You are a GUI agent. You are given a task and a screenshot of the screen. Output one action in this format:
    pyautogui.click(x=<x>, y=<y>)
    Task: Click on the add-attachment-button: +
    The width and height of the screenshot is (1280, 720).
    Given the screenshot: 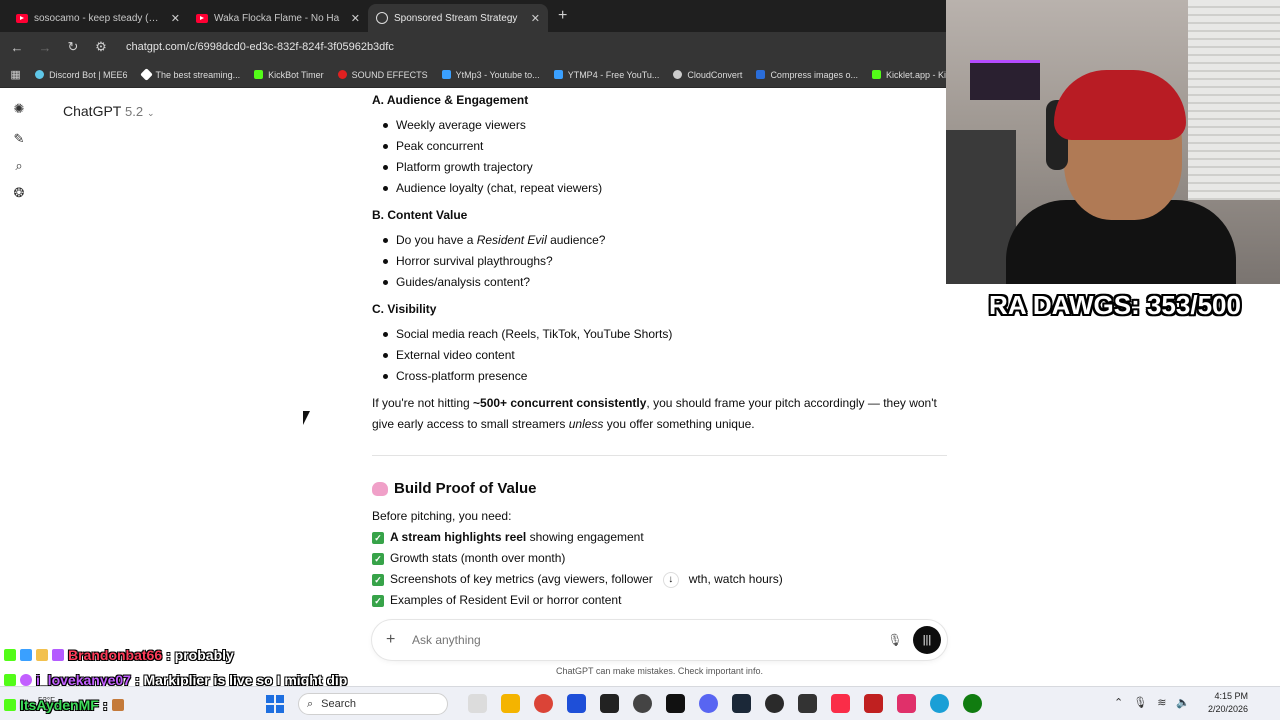 What is the action you would take?
    pyautogui.click(x=396, y=640)
    